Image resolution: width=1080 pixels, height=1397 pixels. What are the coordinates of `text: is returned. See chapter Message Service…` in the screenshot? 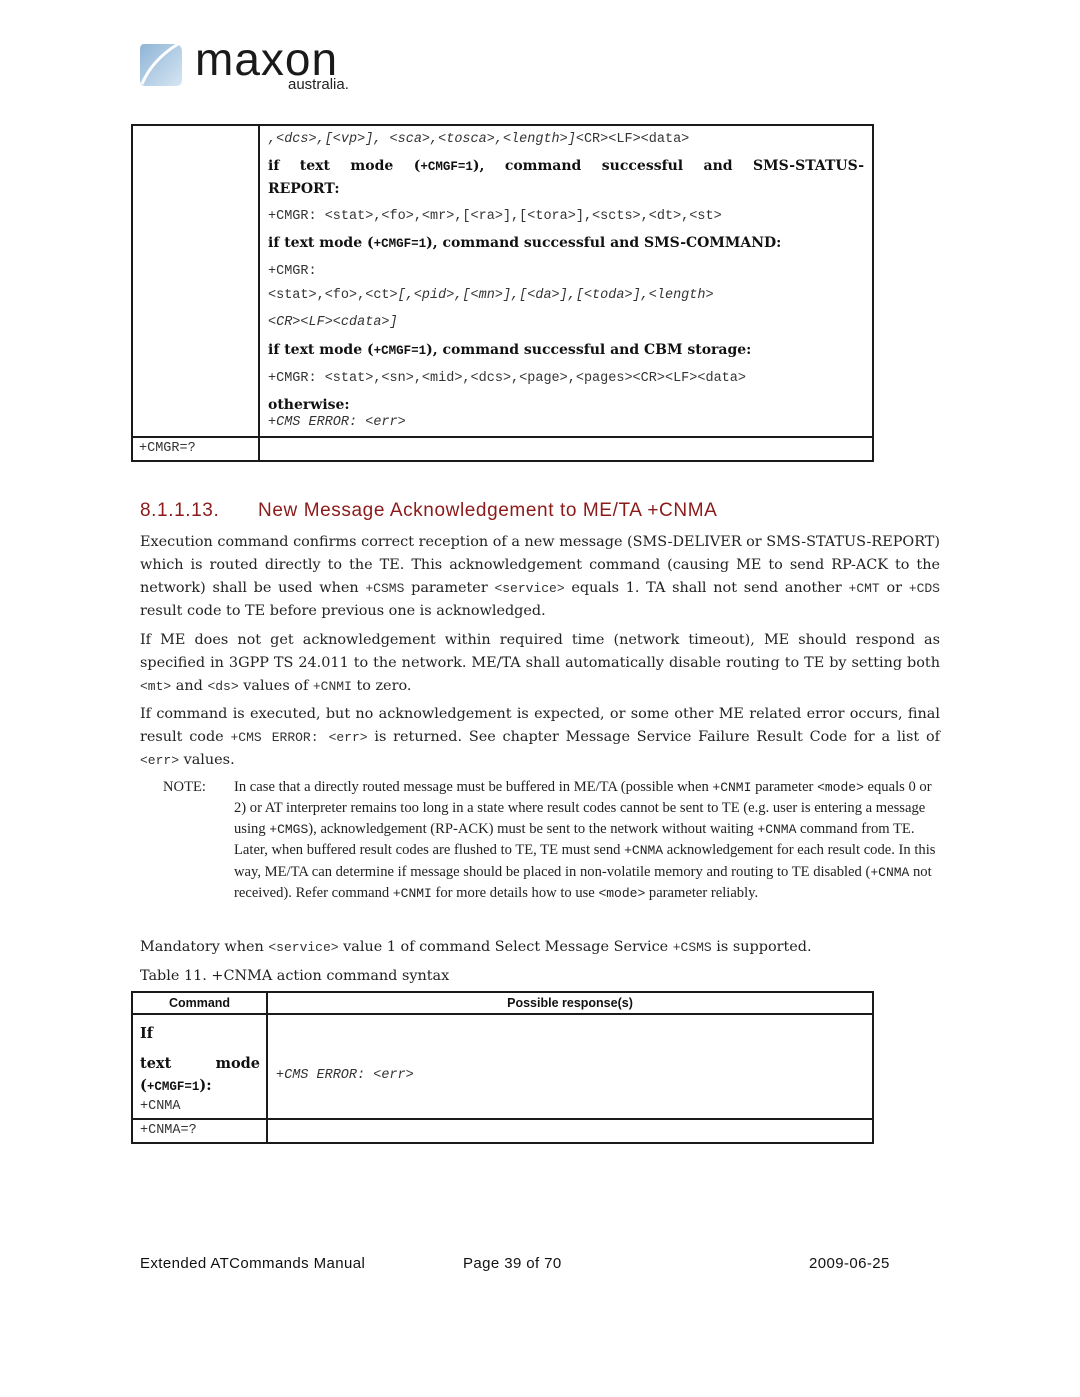 It's located at (653, 737).